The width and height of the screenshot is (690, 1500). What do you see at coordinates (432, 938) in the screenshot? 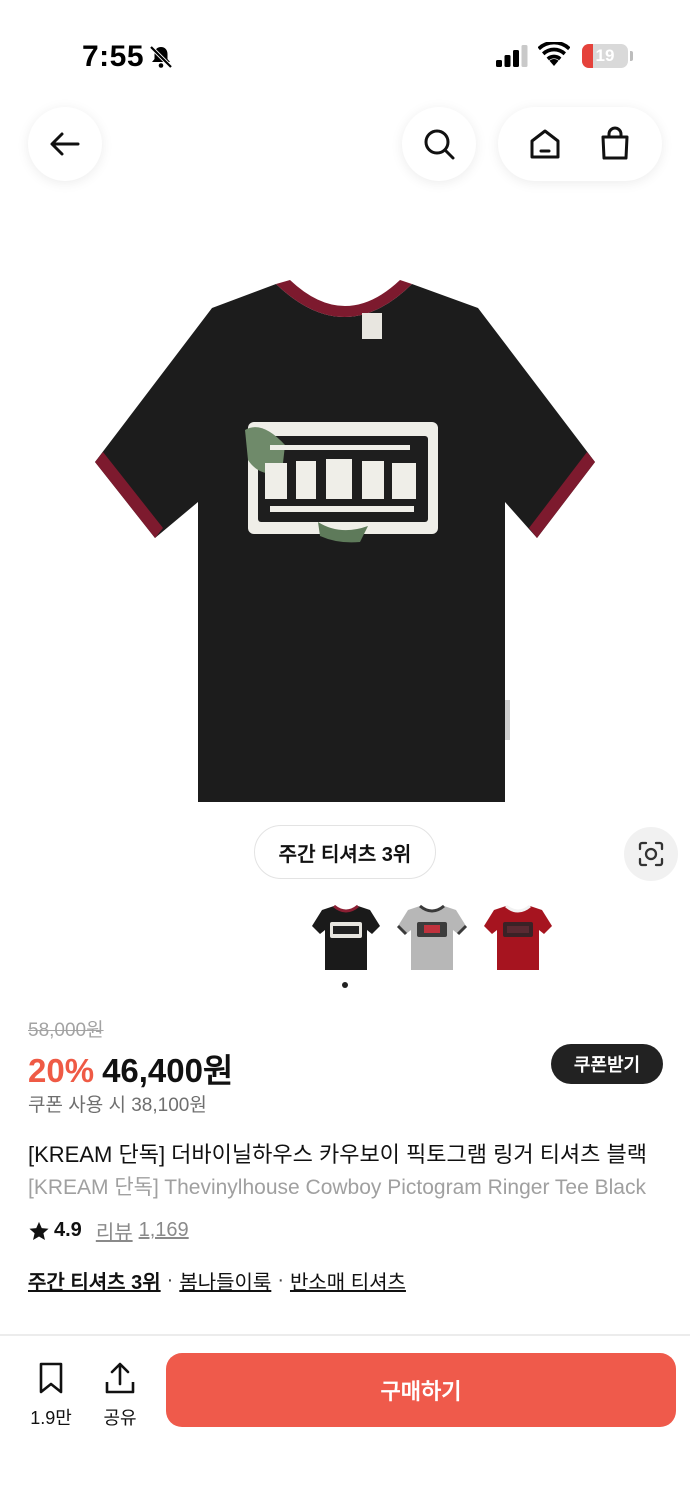
I see `thumbnail-gray` at bounding box center [432, 938].